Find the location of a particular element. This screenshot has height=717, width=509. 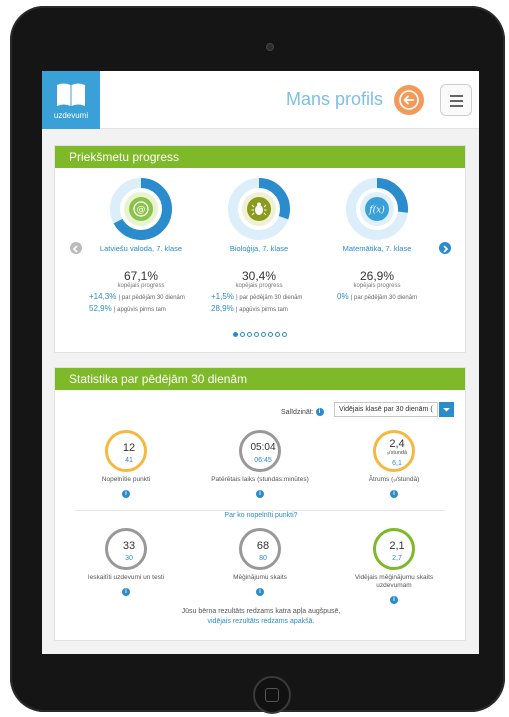

delta-30-value: +14,3% is located at coordinates (103, 296).